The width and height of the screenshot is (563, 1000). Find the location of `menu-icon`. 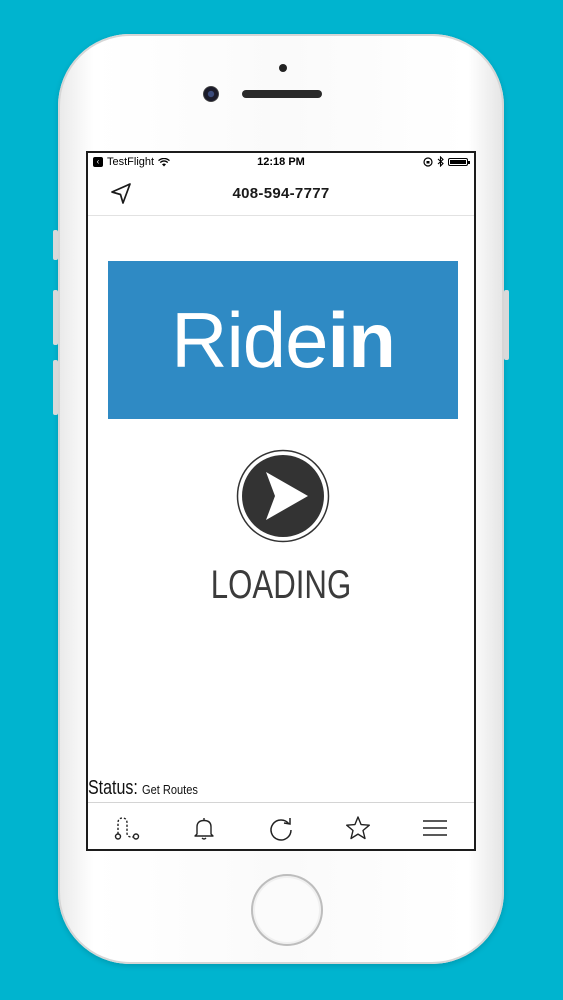

menu-icon is located at coordinates (435, 827).